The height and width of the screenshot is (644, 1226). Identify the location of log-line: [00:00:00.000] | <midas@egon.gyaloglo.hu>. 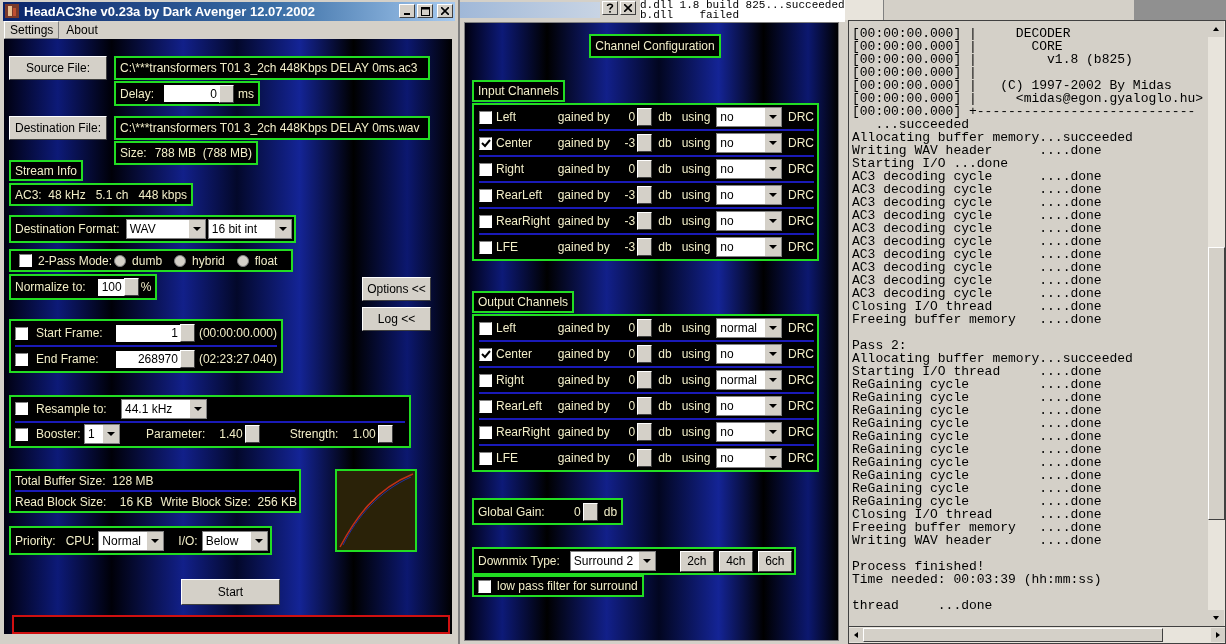
(1028, 98).